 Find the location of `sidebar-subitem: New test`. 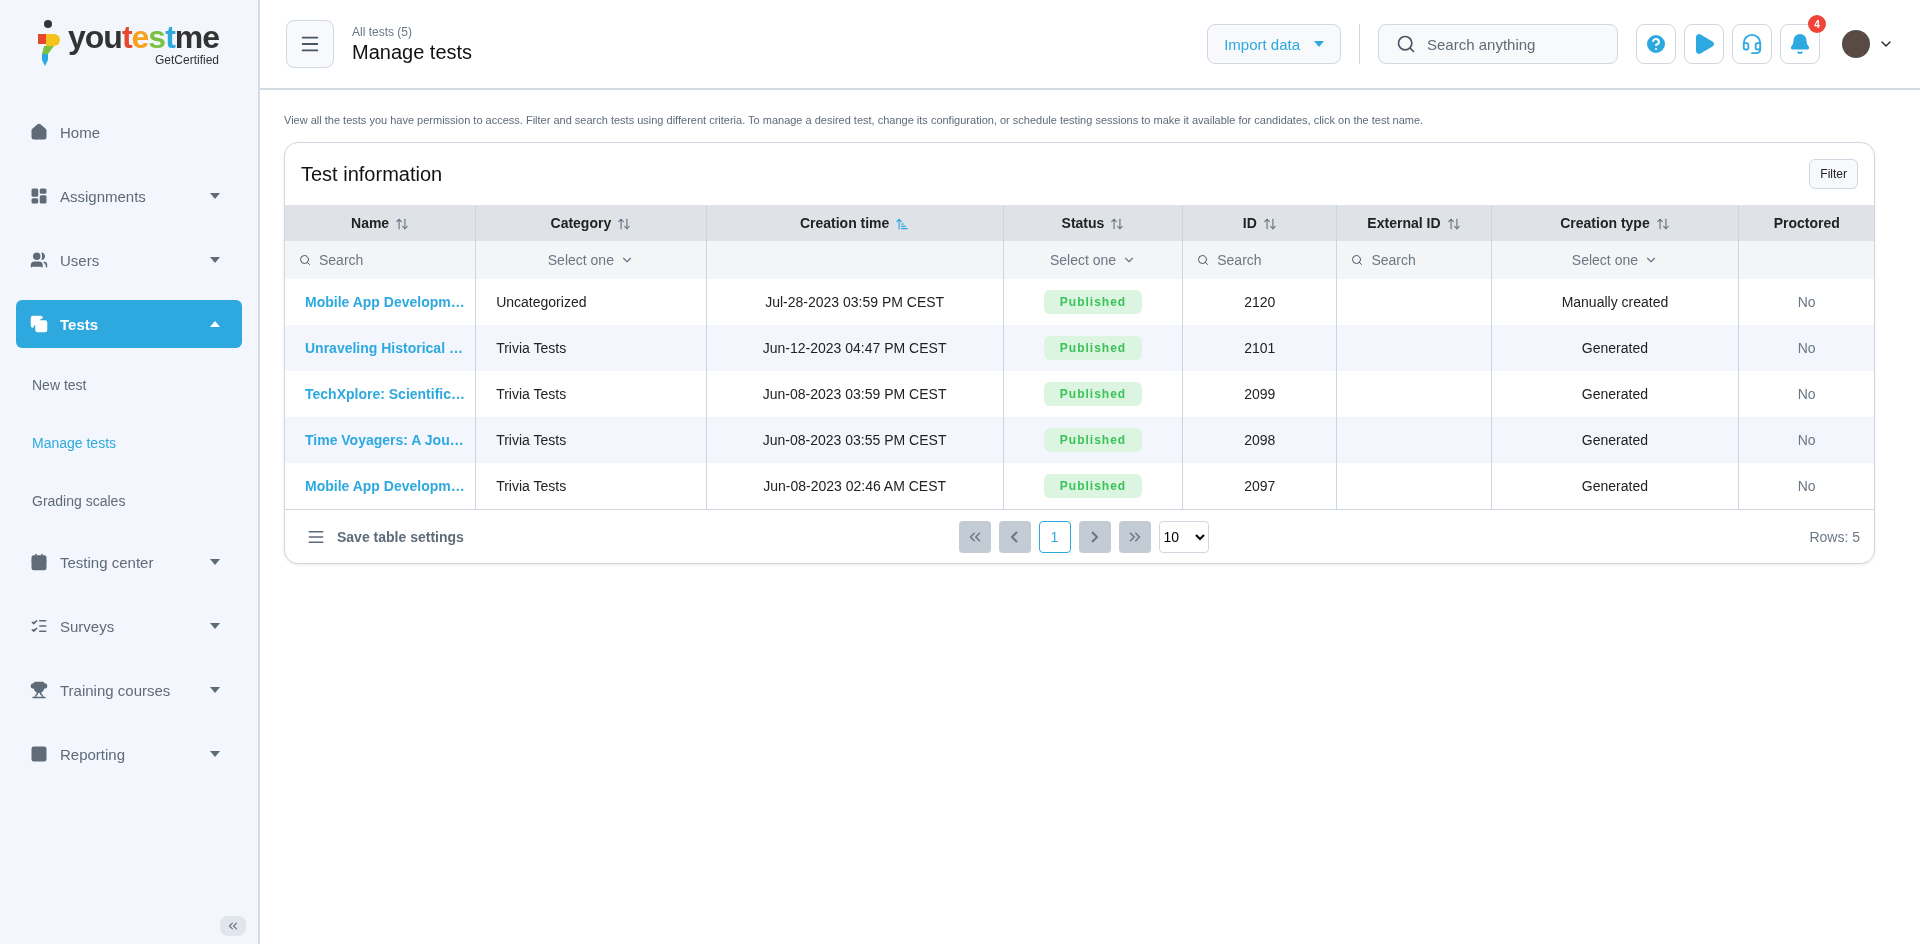

sidebar-subitem: New test is located at coordinates (129, 385).